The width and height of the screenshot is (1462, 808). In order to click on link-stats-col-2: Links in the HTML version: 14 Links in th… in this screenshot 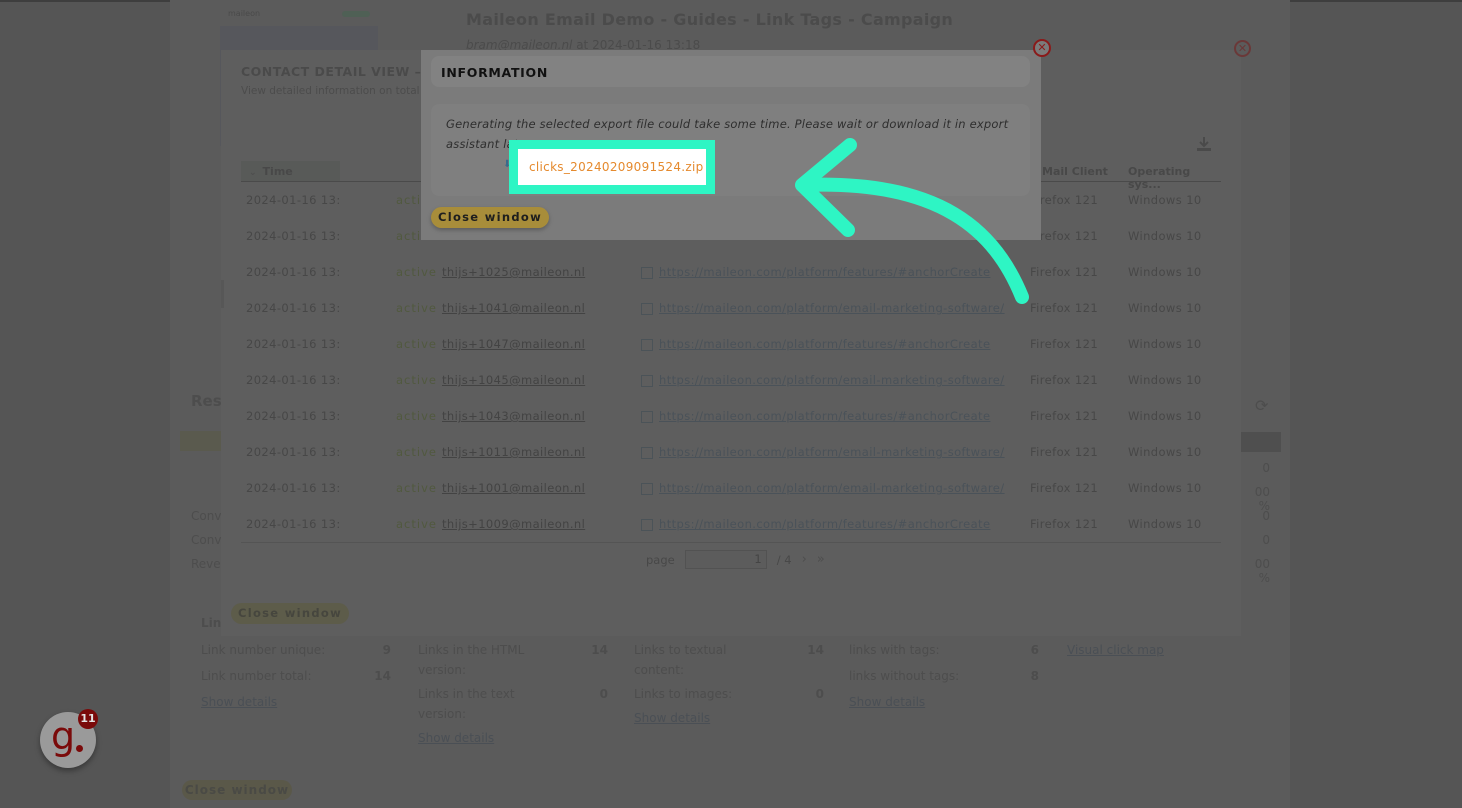, I will do `click(513, 694)`.